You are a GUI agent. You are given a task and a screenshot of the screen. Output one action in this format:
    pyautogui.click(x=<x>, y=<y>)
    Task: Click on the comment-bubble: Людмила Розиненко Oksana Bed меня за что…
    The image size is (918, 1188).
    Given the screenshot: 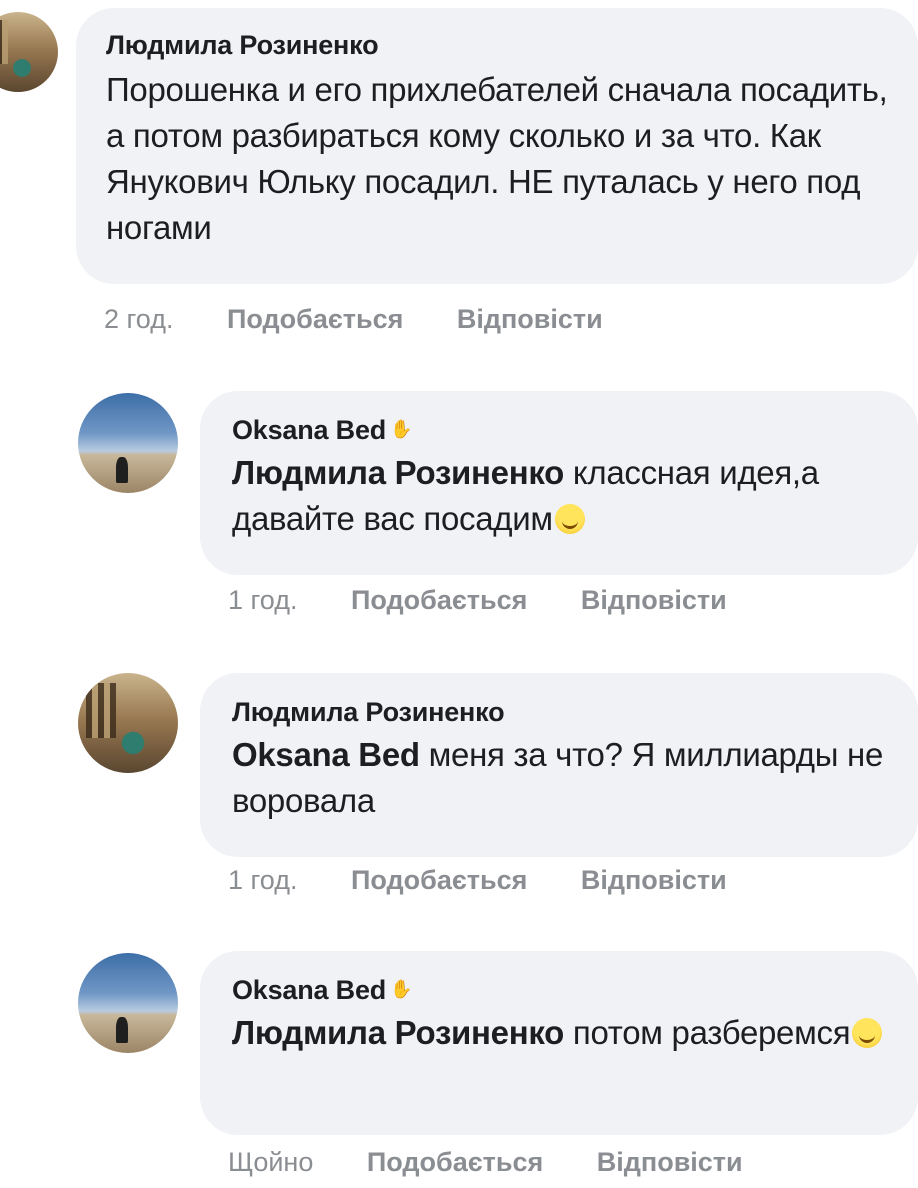 What is the action you would take?
    pyautogui.click(x=559, y=765)
    